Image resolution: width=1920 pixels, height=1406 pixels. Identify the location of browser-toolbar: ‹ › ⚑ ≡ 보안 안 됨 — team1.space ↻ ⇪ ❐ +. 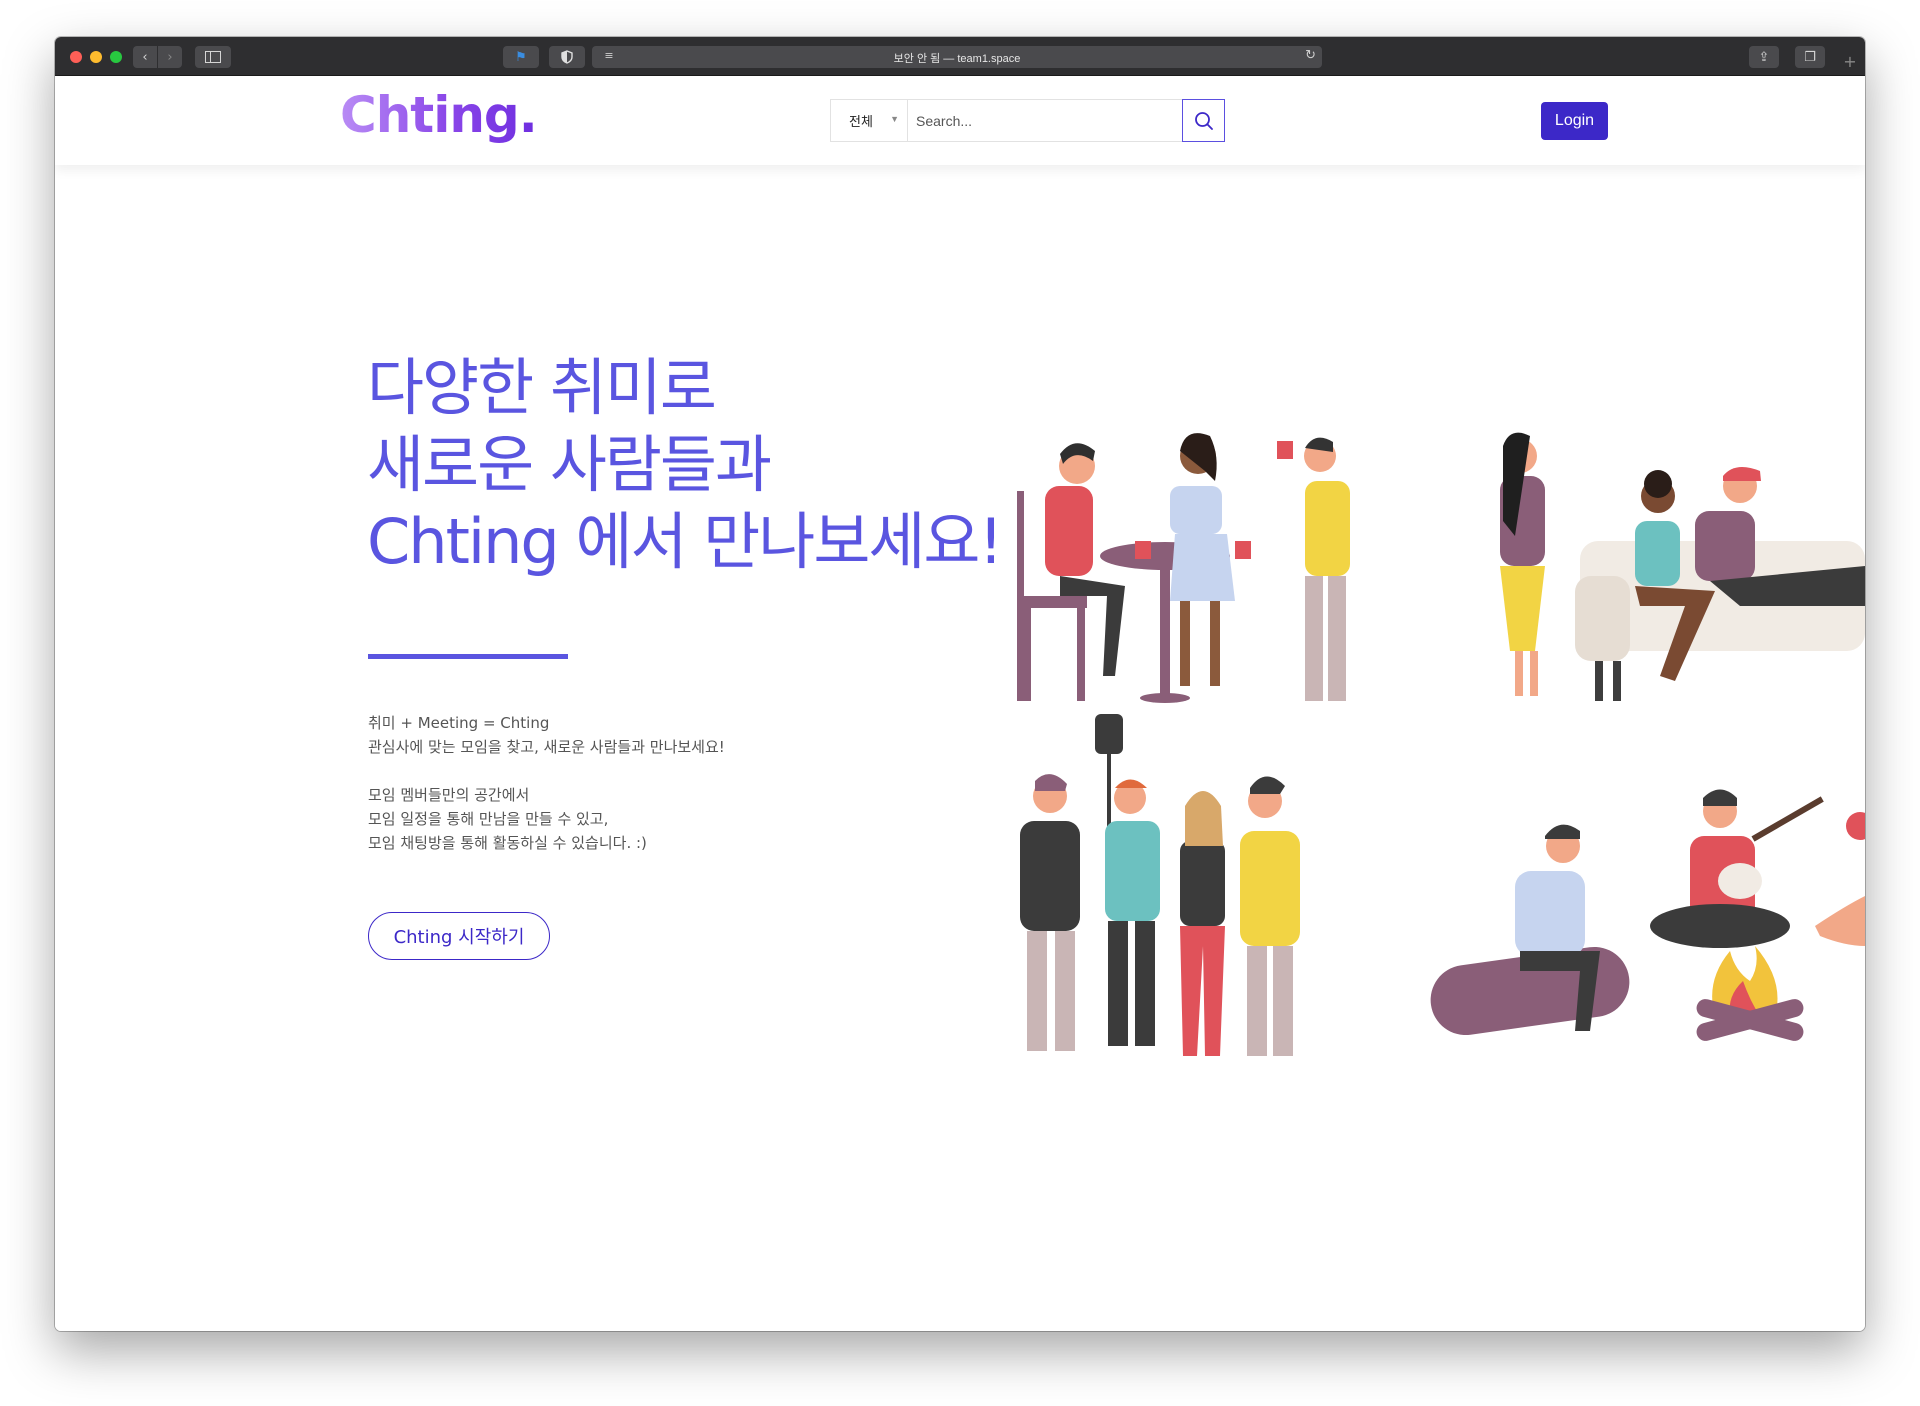
(960, 56).